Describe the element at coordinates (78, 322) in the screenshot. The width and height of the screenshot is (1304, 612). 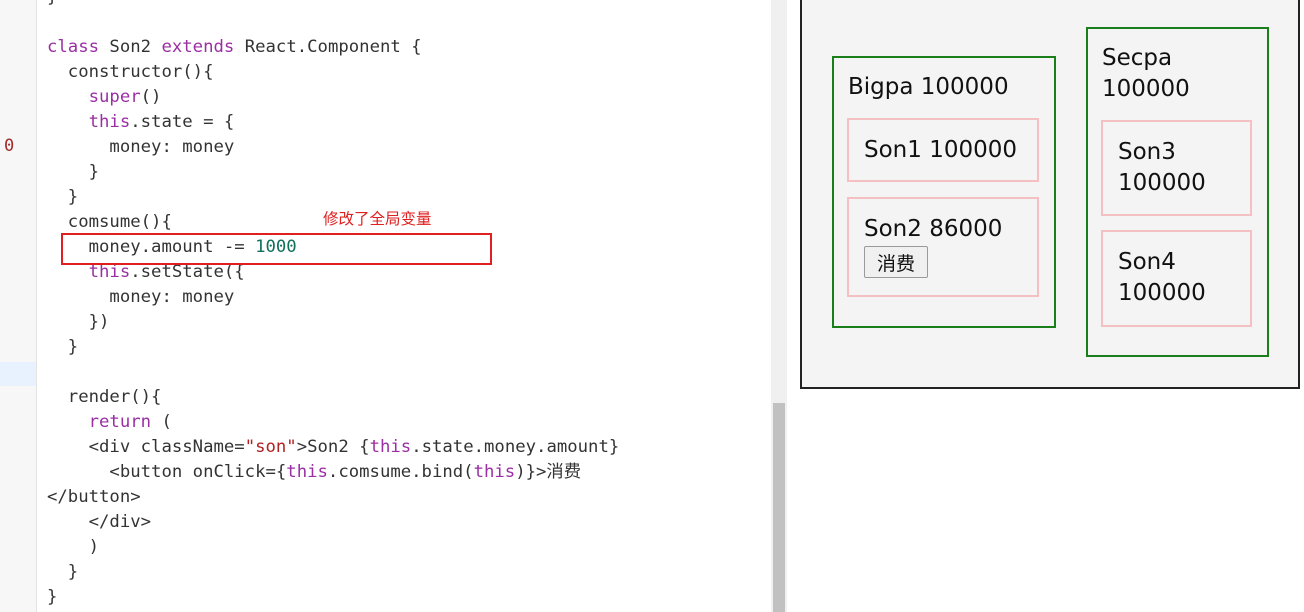
I see `code-token: })` at that location.